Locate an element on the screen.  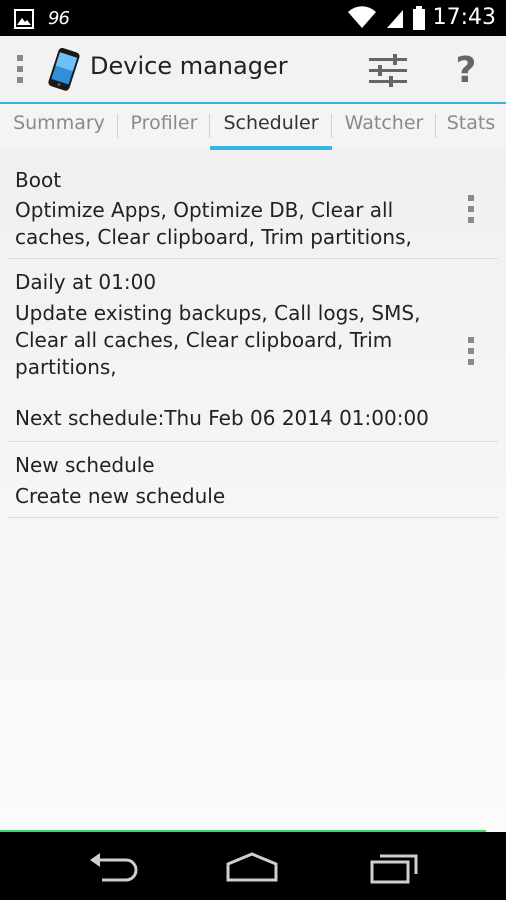
action-bar: Device manager ? is located at coordinates (253, 70).